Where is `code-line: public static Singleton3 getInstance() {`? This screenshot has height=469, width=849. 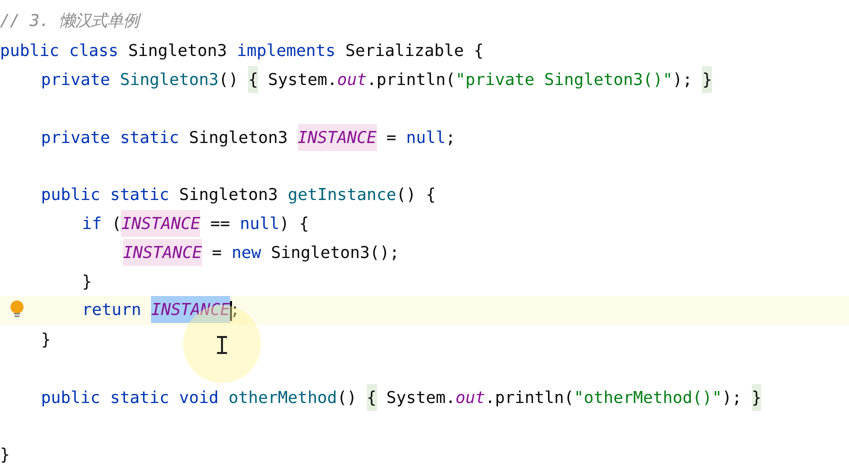
code-line: public static Singleton3 getInstance() { is located at coordinates (238, 194).